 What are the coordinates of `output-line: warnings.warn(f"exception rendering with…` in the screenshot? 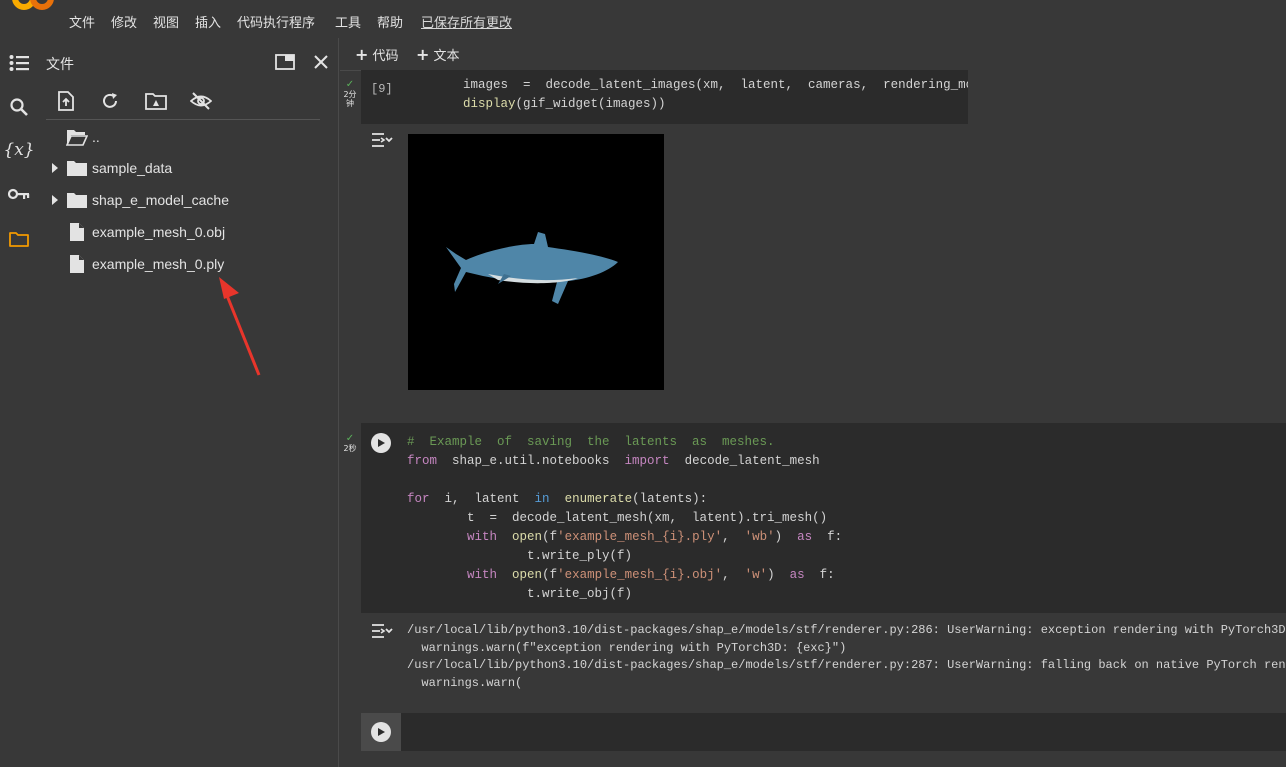 It's located at (627, 647).